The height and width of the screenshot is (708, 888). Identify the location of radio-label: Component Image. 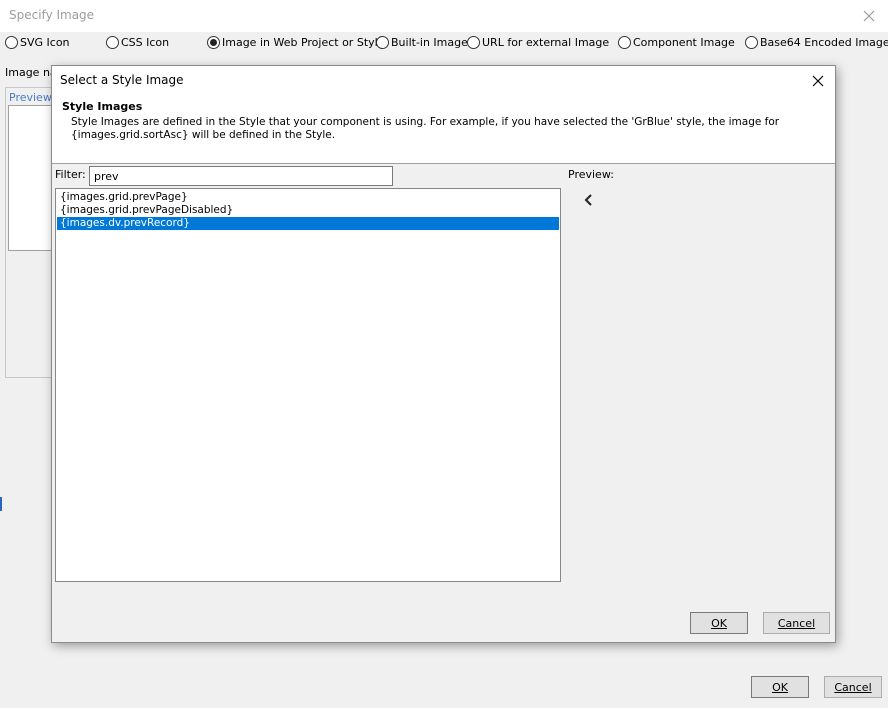
(684, 42).